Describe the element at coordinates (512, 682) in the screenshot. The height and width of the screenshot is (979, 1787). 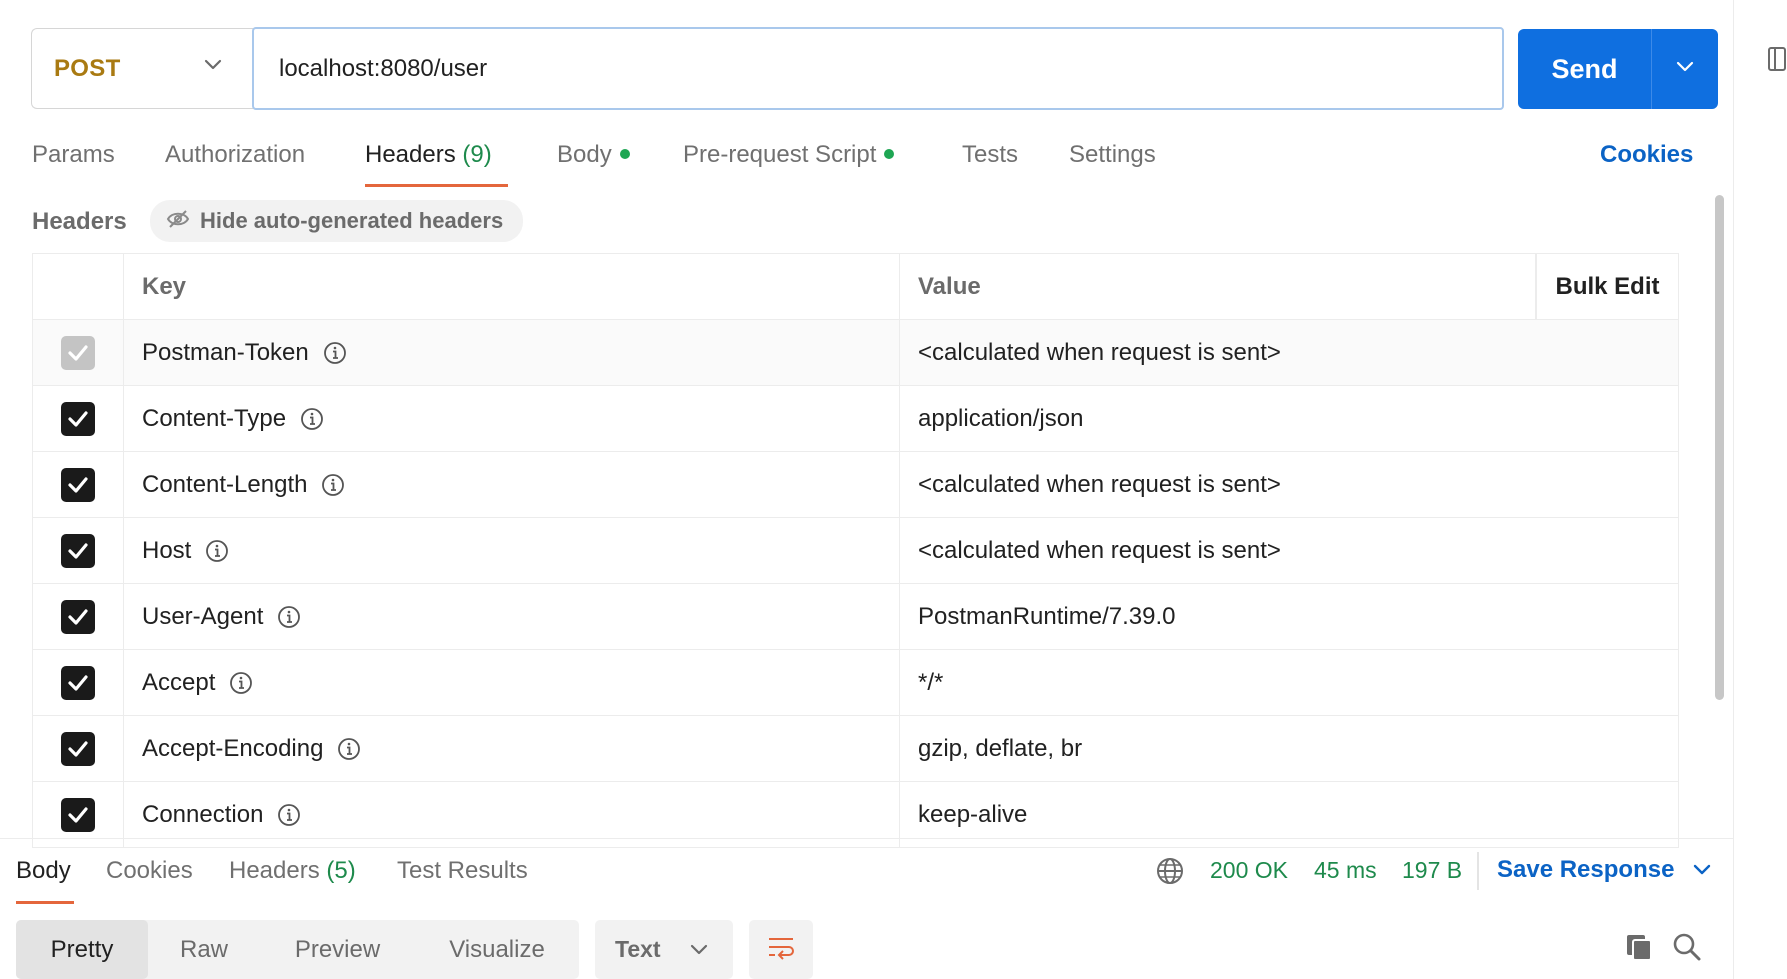
I see `header-key-cell: Accept` at that location.